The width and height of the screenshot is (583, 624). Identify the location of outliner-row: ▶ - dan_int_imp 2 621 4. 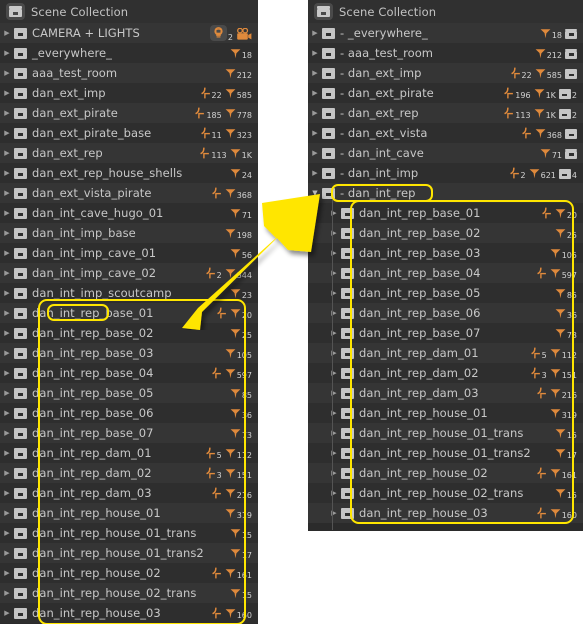
(445, 173).